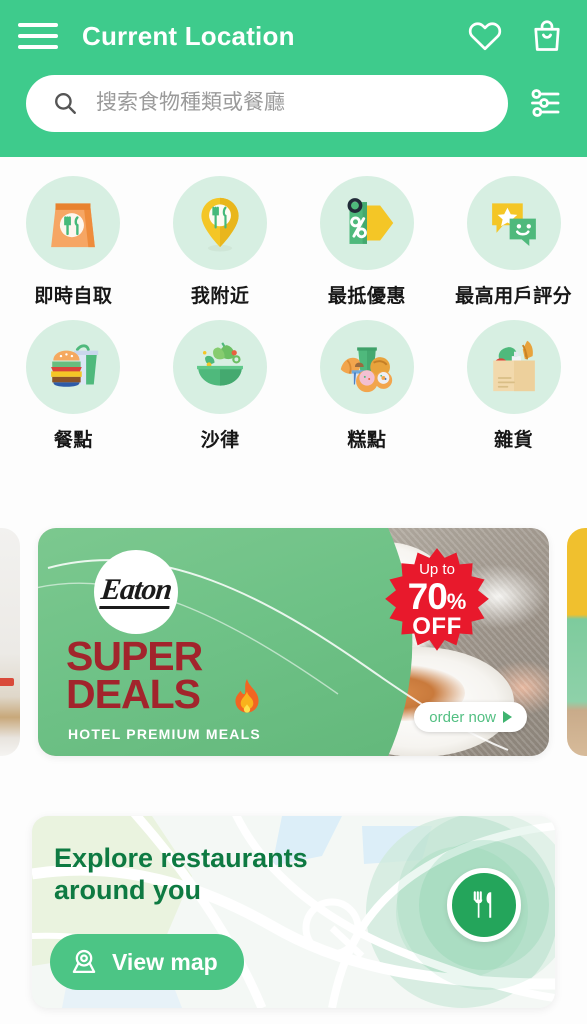 This screenshot has width=587, height=1024. I want to click on map-pin-icon, so click(84, 961).